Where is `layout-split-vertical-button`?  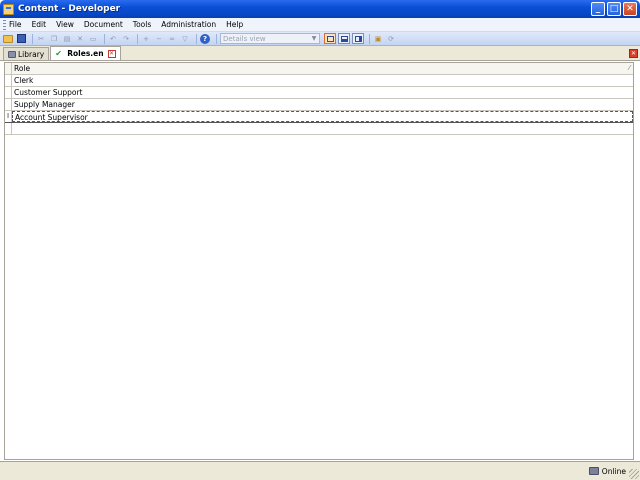 layout-split-vertical-button is located at coordinates (358, 38).